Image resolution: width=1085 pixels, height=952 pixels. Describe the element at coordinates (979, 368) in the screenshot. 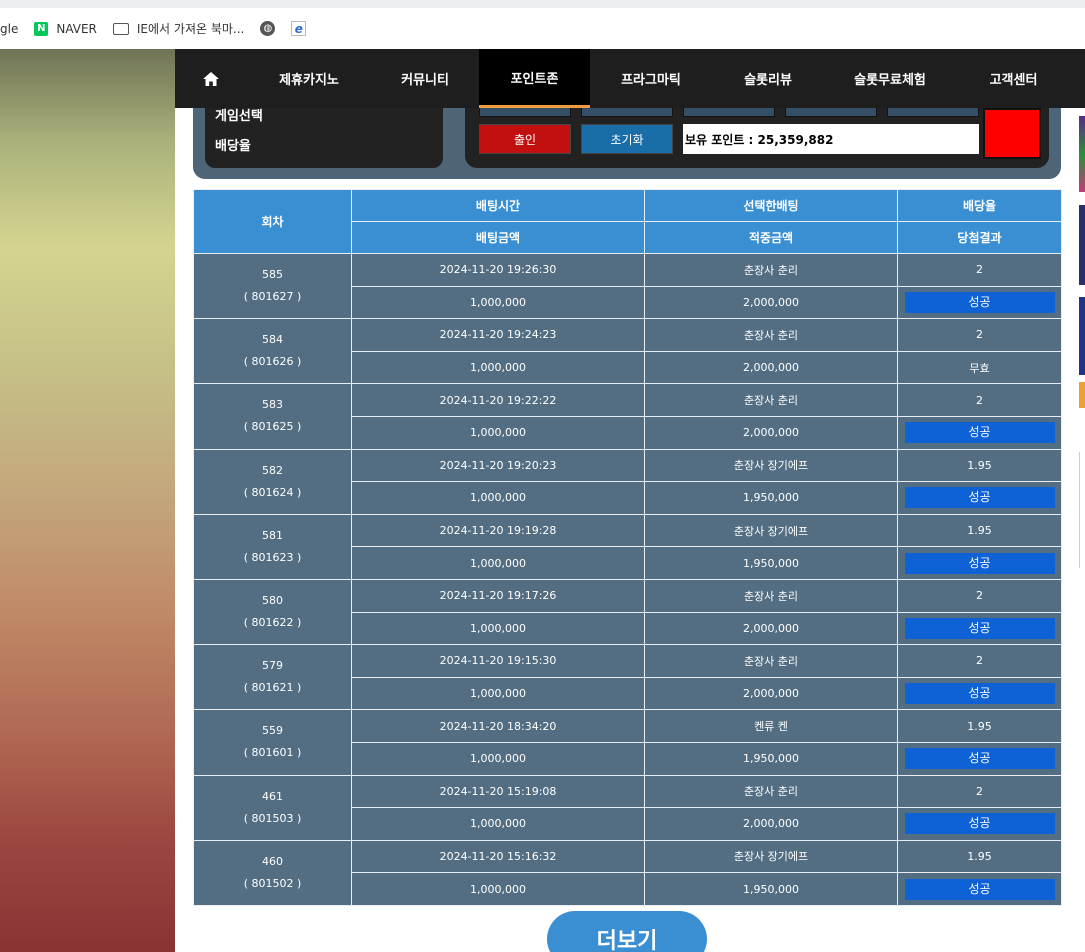

I see `result-text: 무효` at that location.